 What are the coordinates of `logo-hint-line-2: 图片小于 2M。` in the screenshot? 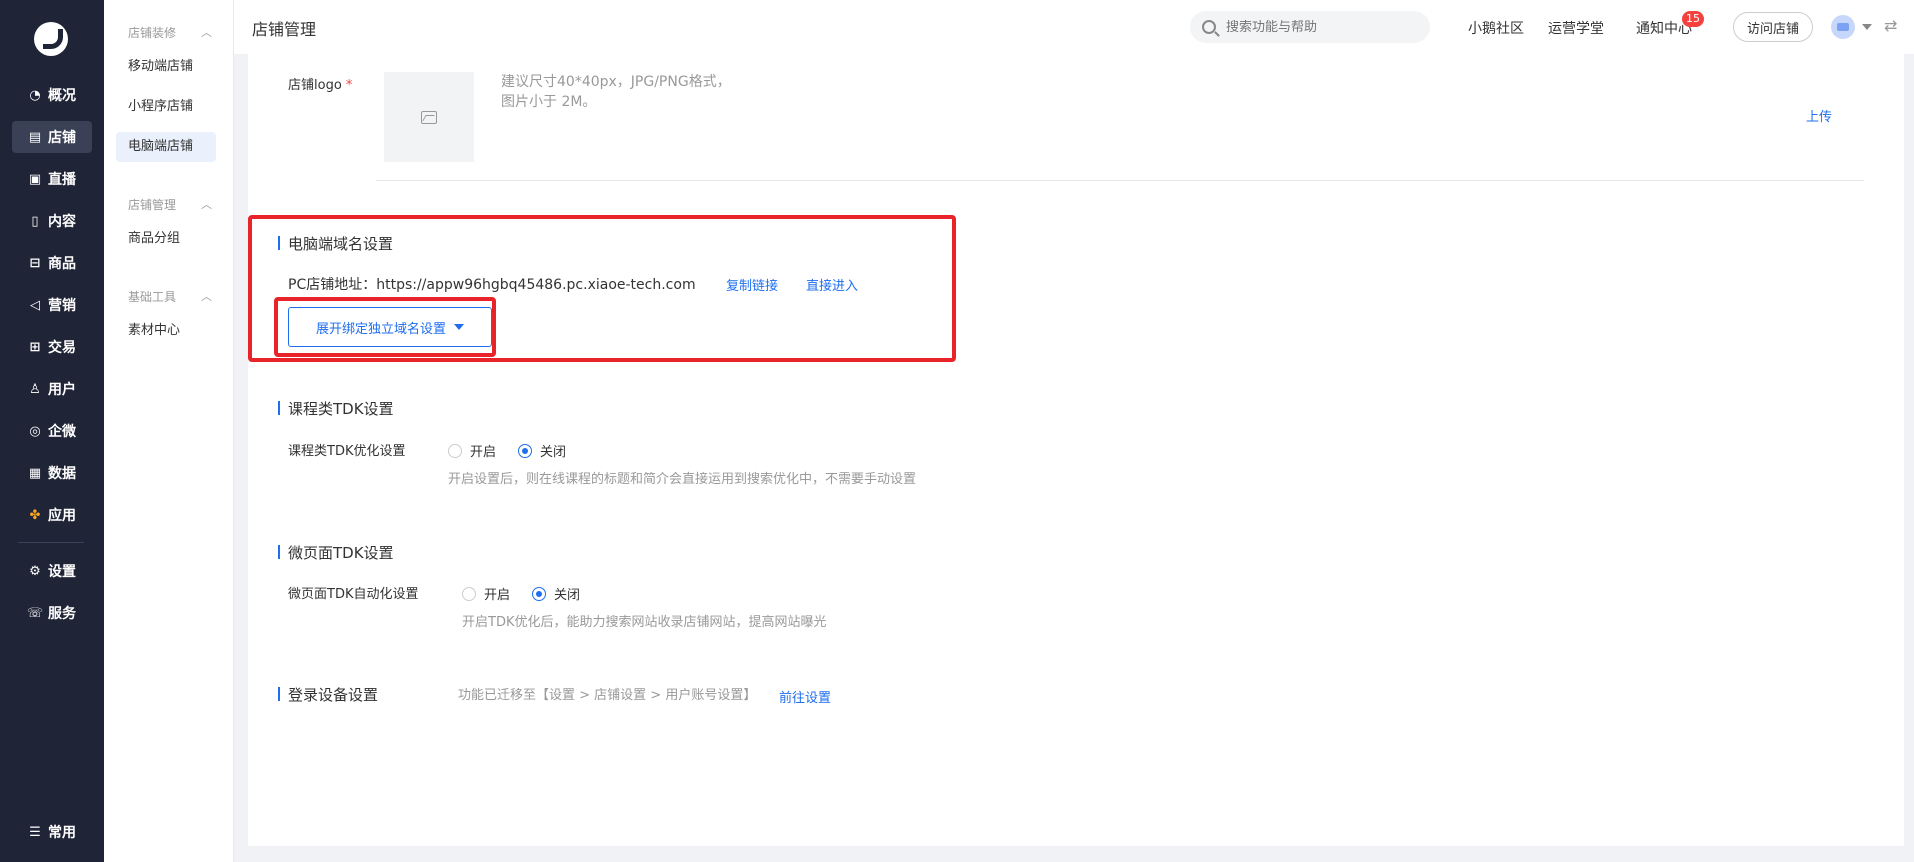 It's located at (549, 102).